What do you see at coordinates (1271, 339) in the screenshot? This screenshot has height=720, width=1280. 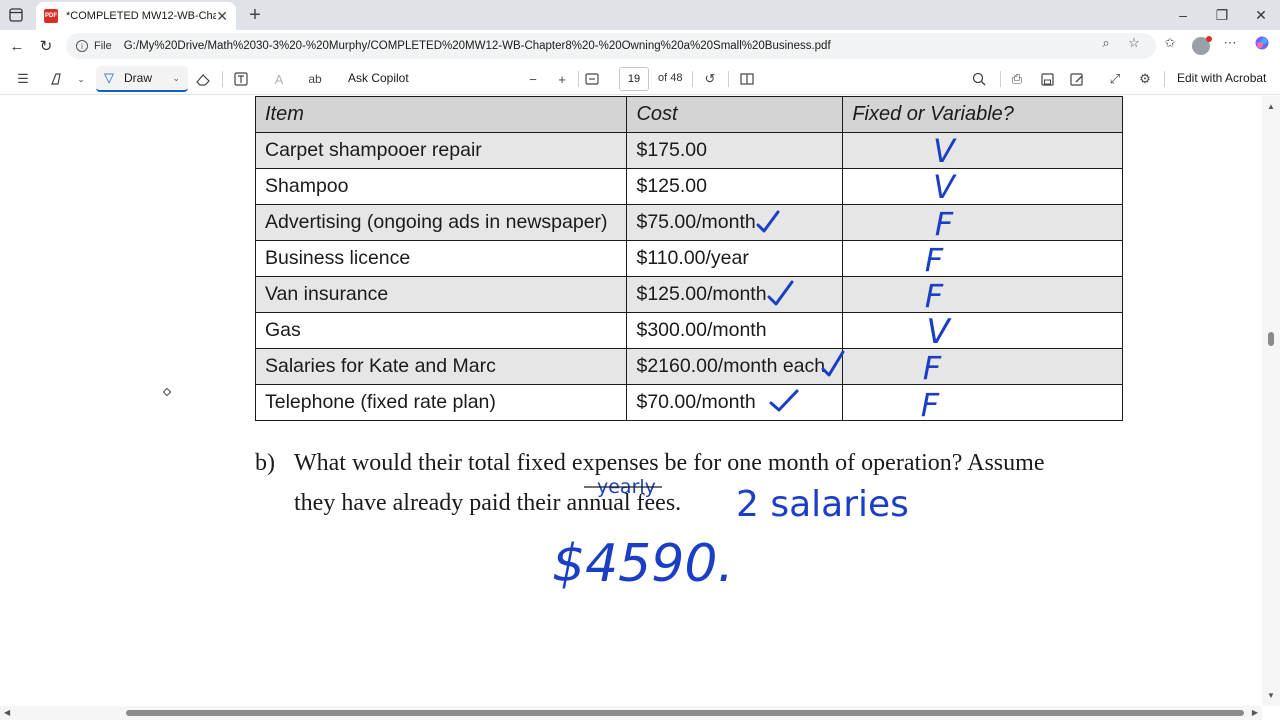 I see `vertical-scroll-thumb` at bounding box center [1271, 339].